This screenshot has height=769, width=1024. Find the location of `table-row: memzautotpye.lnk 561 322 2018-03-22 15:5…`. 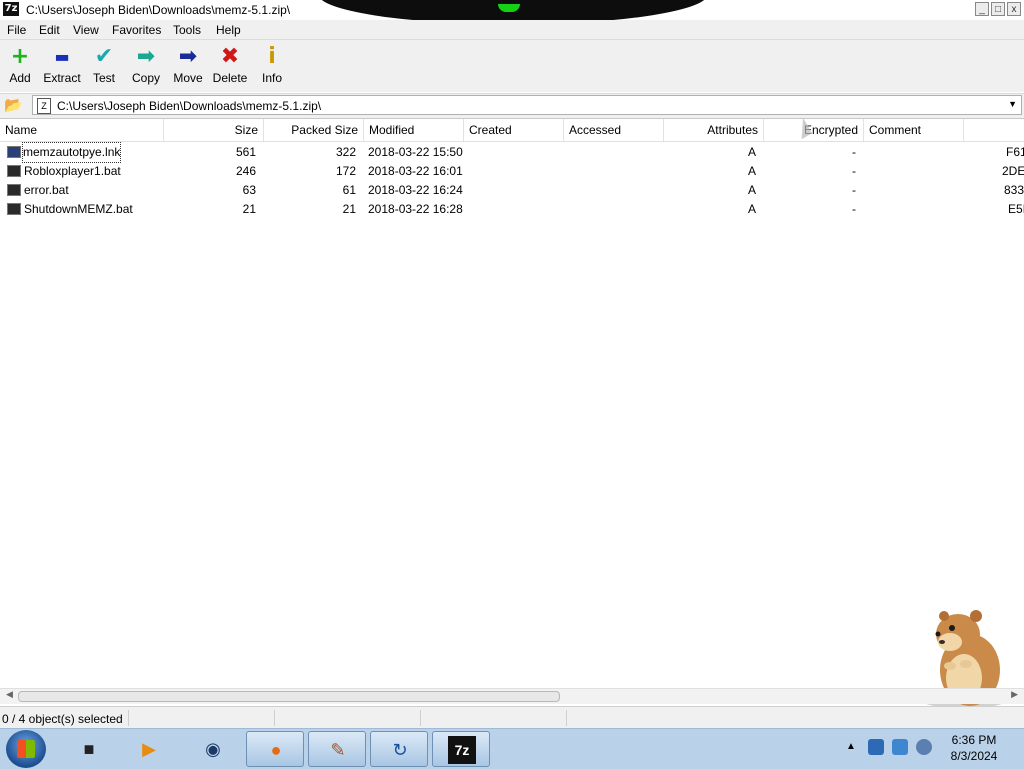

table-row: memzautotpye.lnk 561 322 2018-03-22 15:5… is located at coordinates (512, 152).